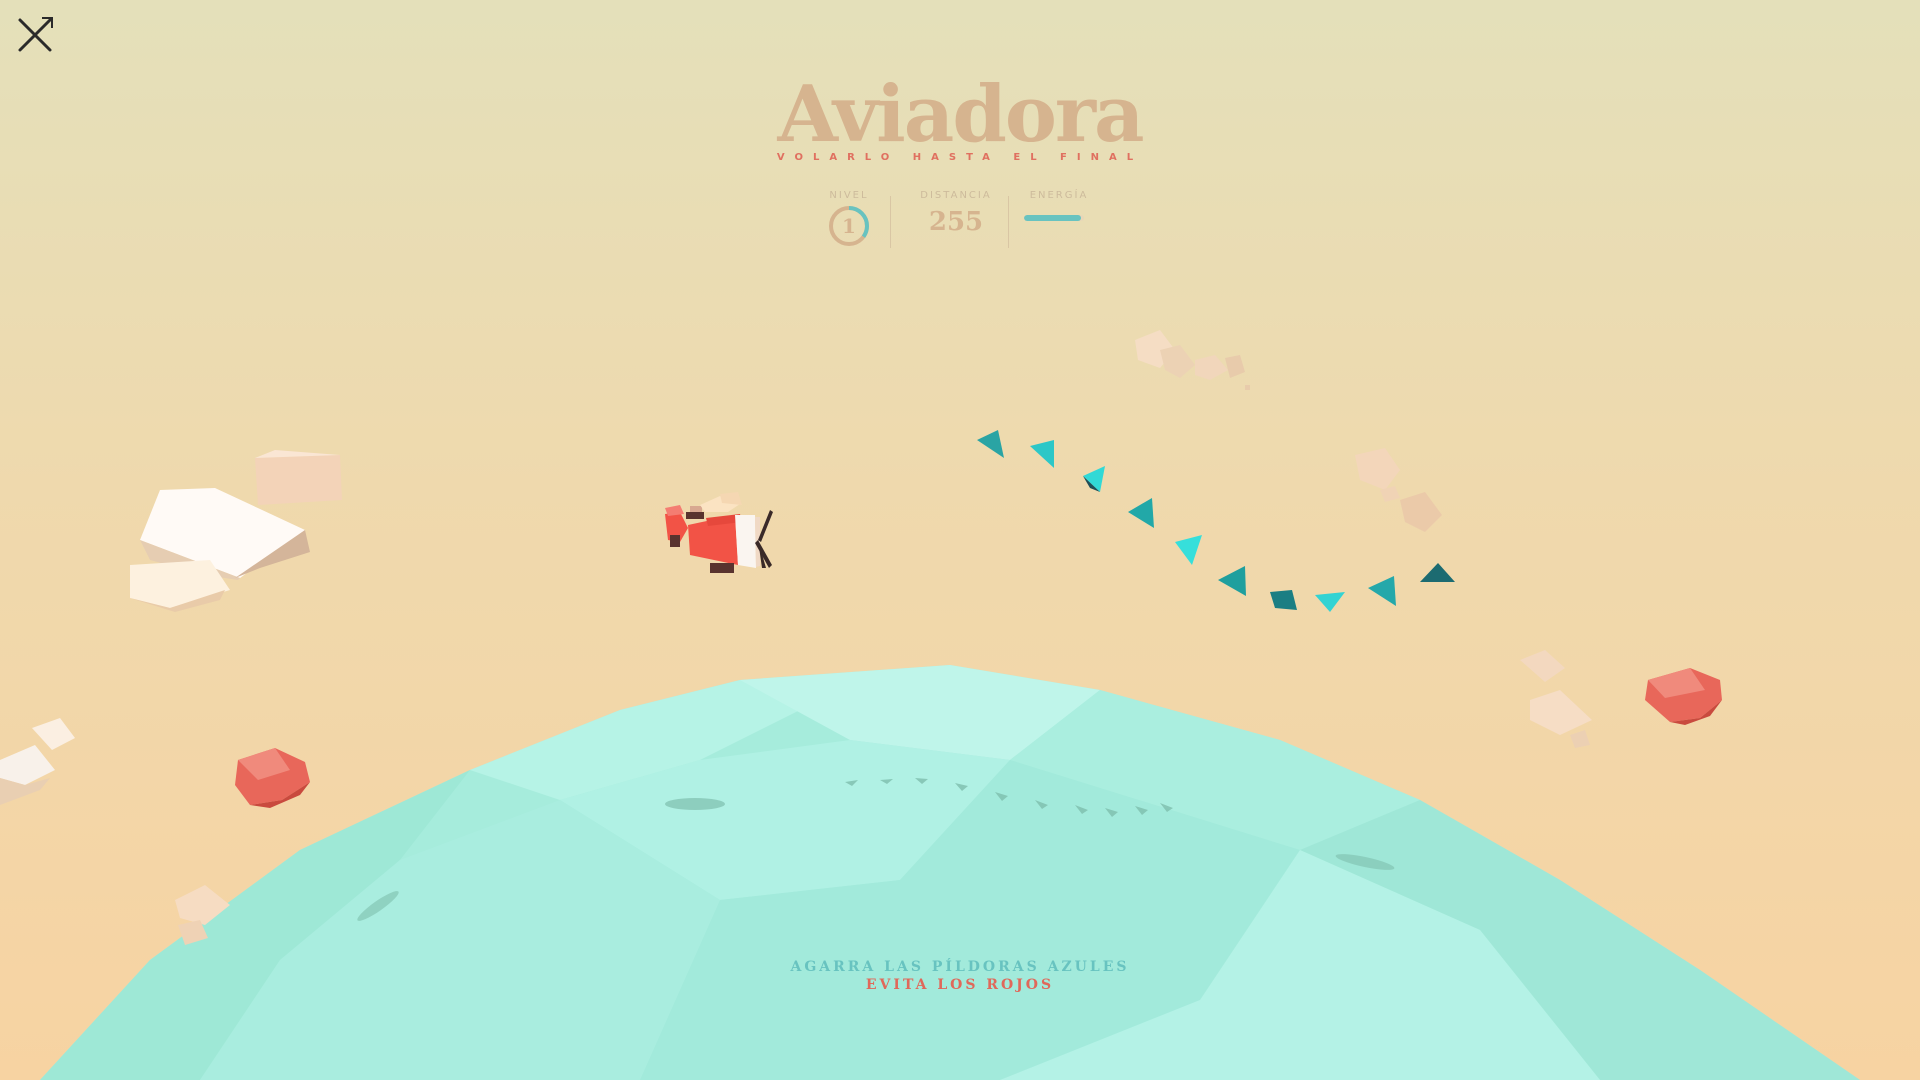 Image resolution: width=1920 pixels, height=1080 pixels. What do you see at coordinates (1059, 205) in the screenshot?
I see `energy-stat: ENERGÍA` at bounding box center [1059, 205].